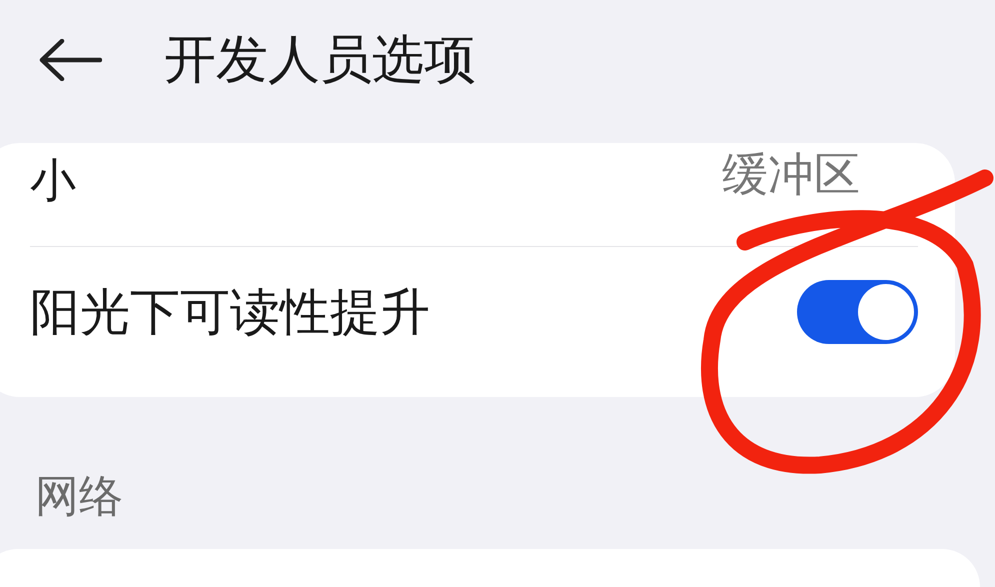  Describe the element at coordinates (230, 311) in the screenshot. I see `setting-label: 阳光下可读性提升` at that location.